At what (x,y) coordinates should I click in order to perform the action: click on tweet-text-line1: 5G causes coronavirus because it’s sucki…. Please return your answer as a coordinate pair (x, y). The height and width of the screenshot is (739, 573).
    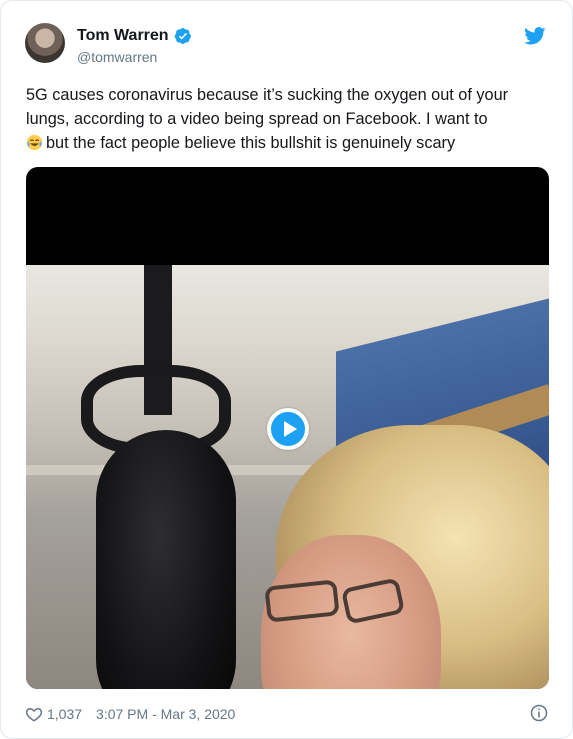
    Looking at the image, I should click on (267, 107).